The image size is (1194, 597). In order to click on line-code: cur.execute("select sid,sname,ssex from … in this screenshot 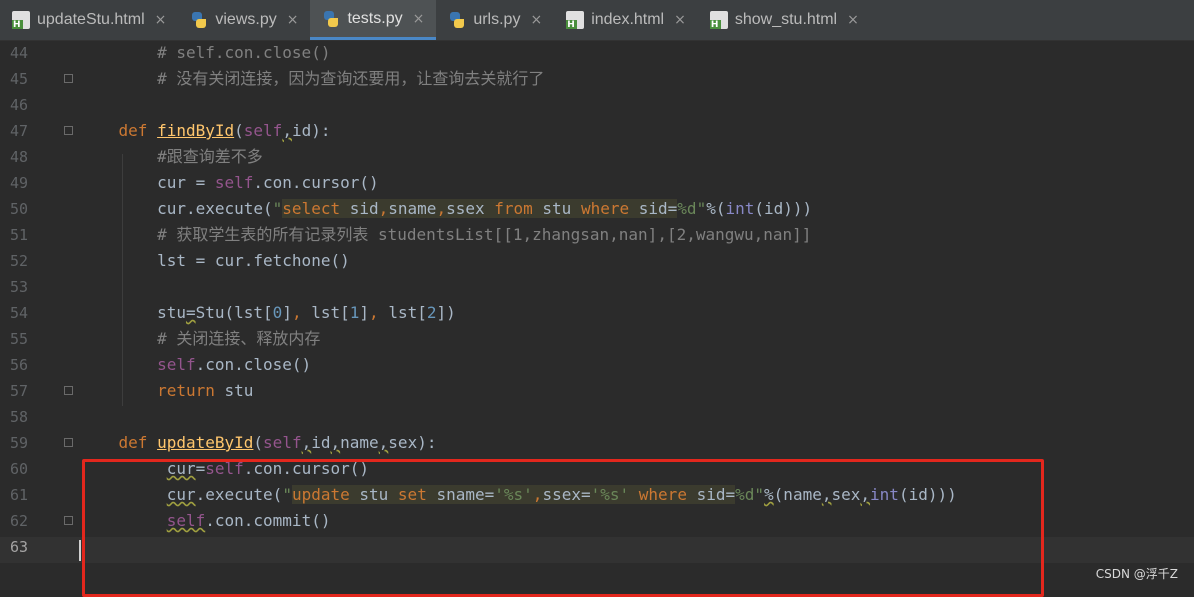, I will do `click(446, 208)`.